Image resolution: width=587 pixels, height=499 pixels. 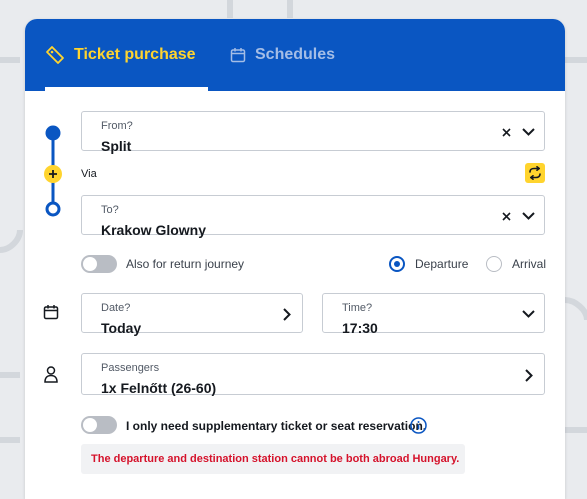 I want to click on info-icon, so click(x=418, y=425).